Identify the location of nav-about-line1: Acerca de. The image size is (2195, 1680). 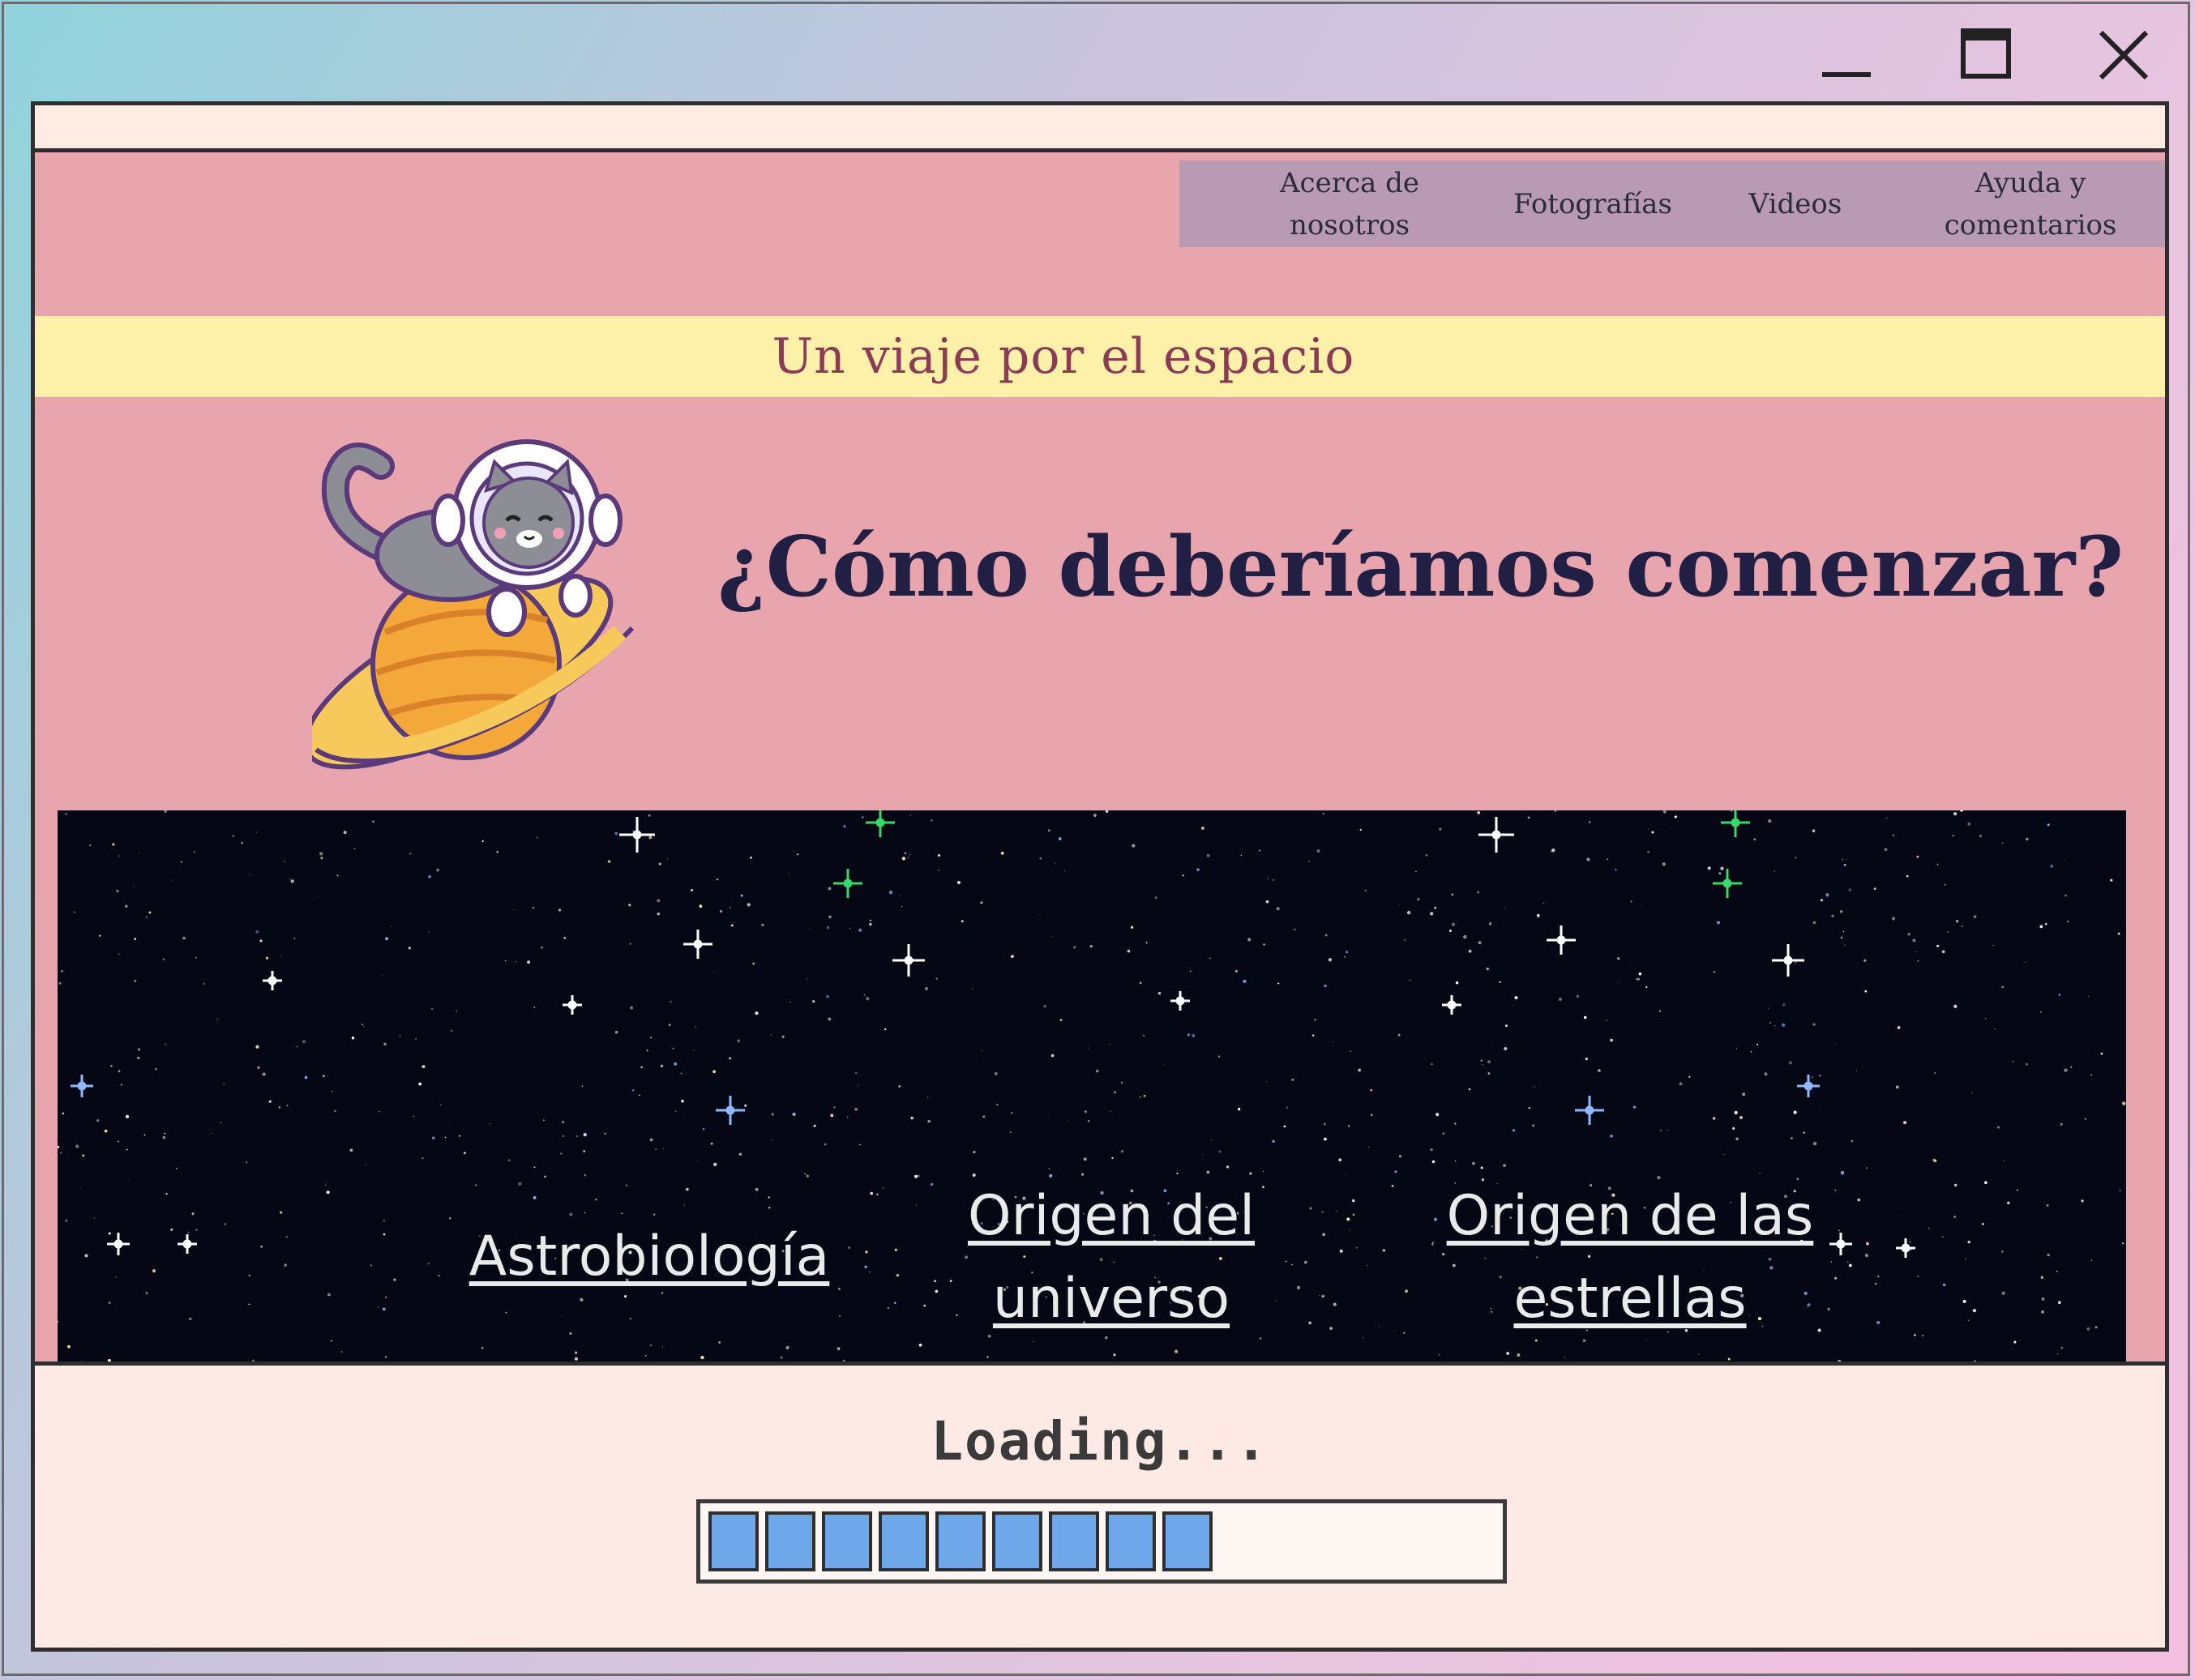
(1349, 182).